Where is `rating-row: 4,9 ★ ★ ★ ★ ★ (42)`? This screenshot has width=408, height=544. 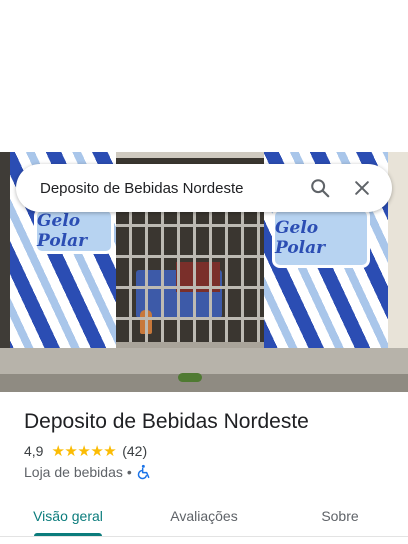 rating-row: 4,9 ★ ★ ★ ★ ★ (42) is located at coordinates (85, 451).